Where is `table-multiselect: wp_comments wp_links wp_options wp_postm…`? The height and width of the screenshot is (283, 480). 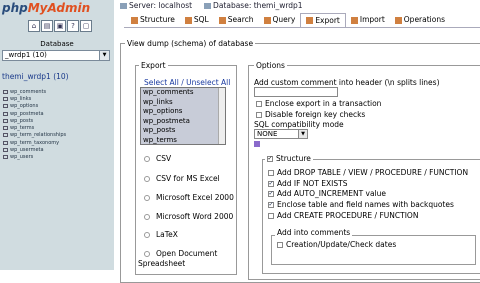
table-multiselect: wp_comments wp_links wp_options wp_postm… is located at coordinates (183, 116).